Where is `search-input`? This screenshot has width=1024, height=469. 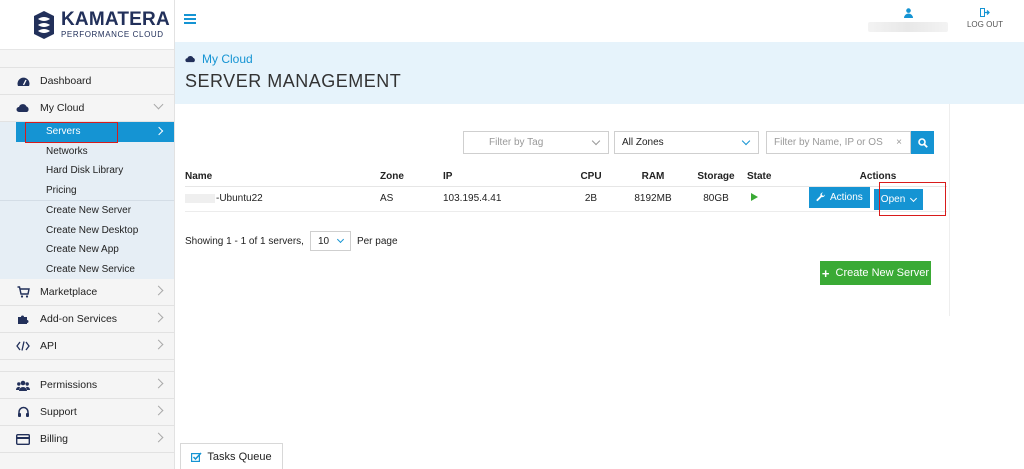
search-input is located at coordinates (834, 142).